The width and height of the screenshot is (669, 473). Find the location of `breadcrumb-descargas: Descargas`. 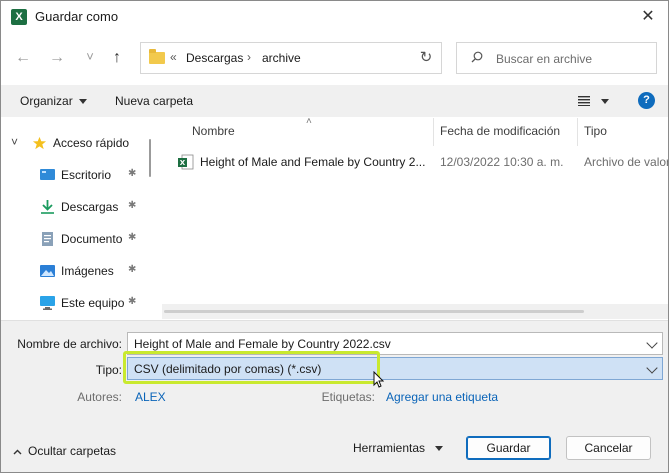

breadcrumb-descargas: Descargas is located at coordinates (214, 58).